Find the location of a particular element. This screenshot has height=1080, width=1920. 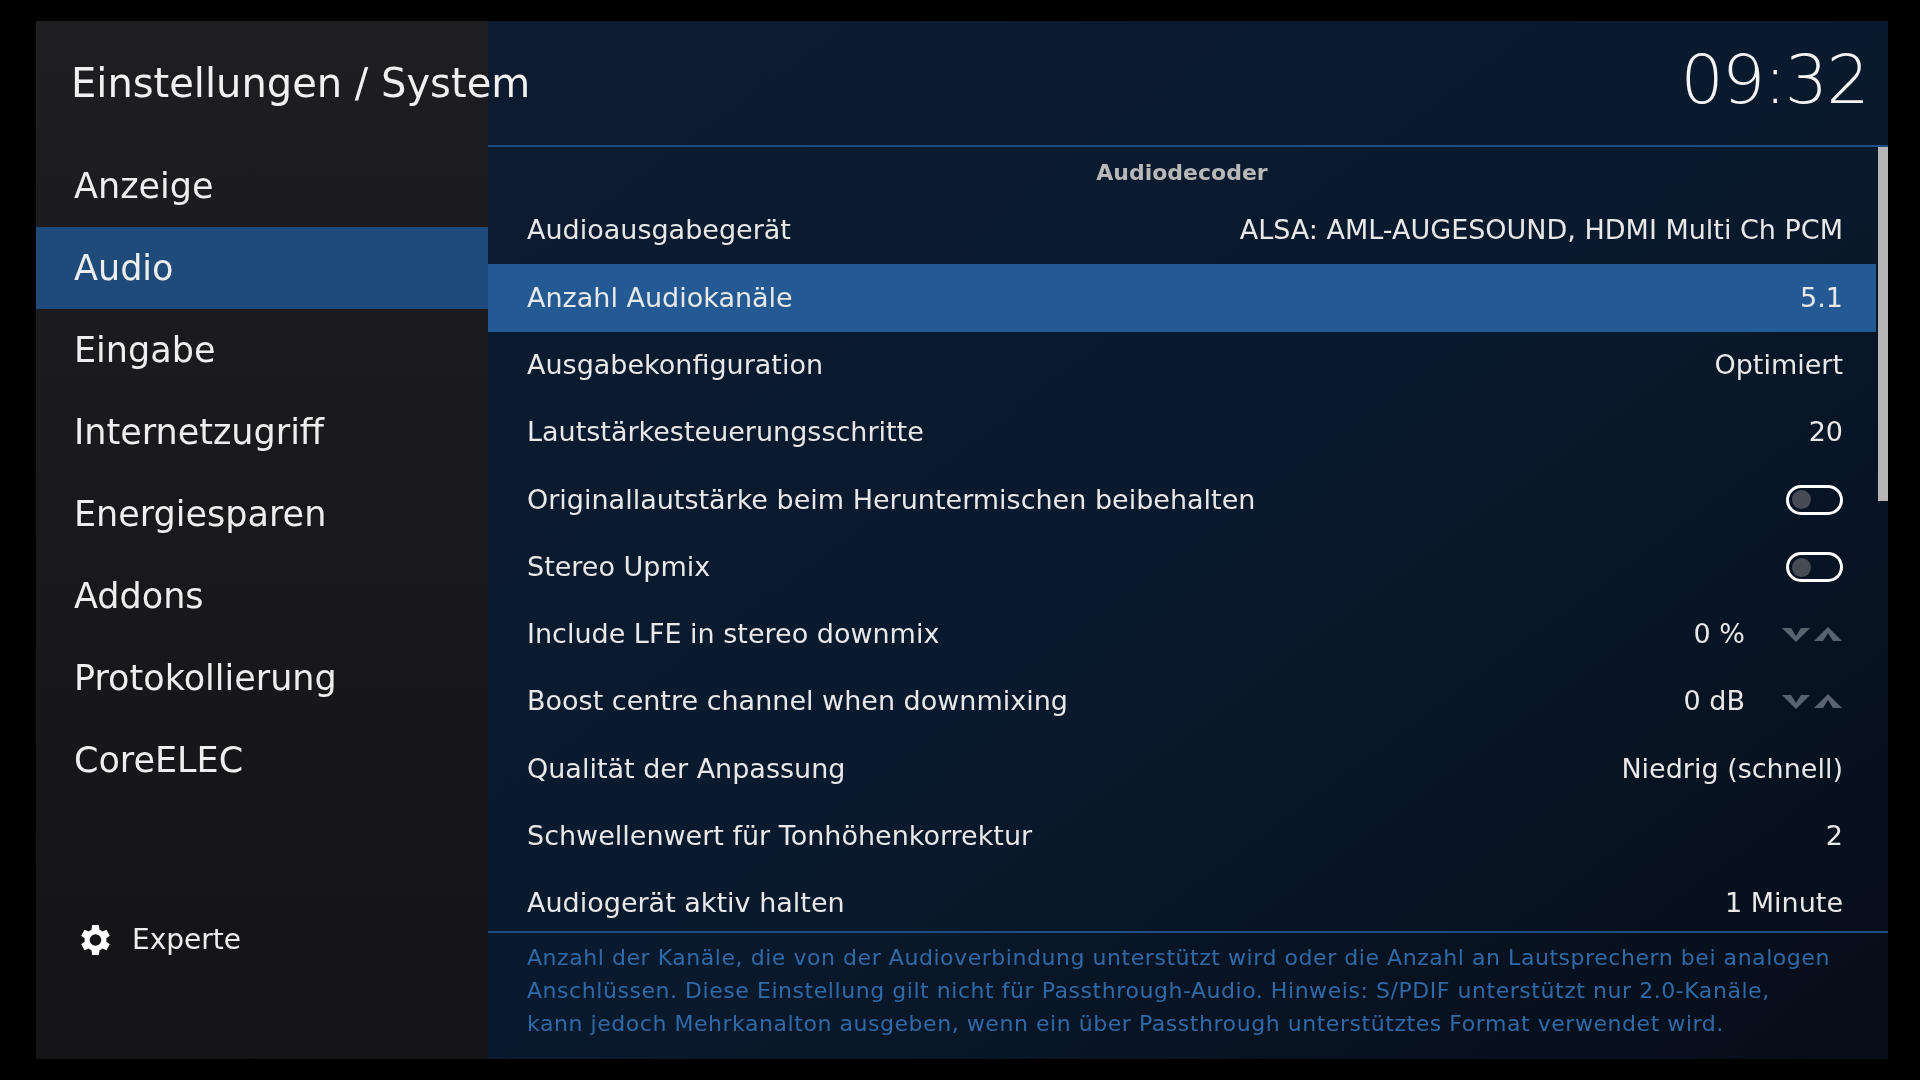

setting-label: Lautstärkesteuerungsschritte is located at coordinates (725, 432).